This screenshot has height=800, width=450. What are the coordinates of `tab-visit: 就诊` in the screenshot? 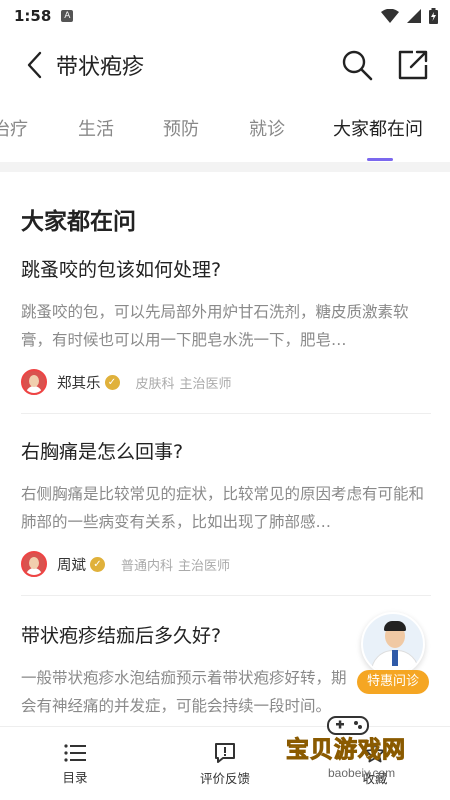 It's located at (267, 130).